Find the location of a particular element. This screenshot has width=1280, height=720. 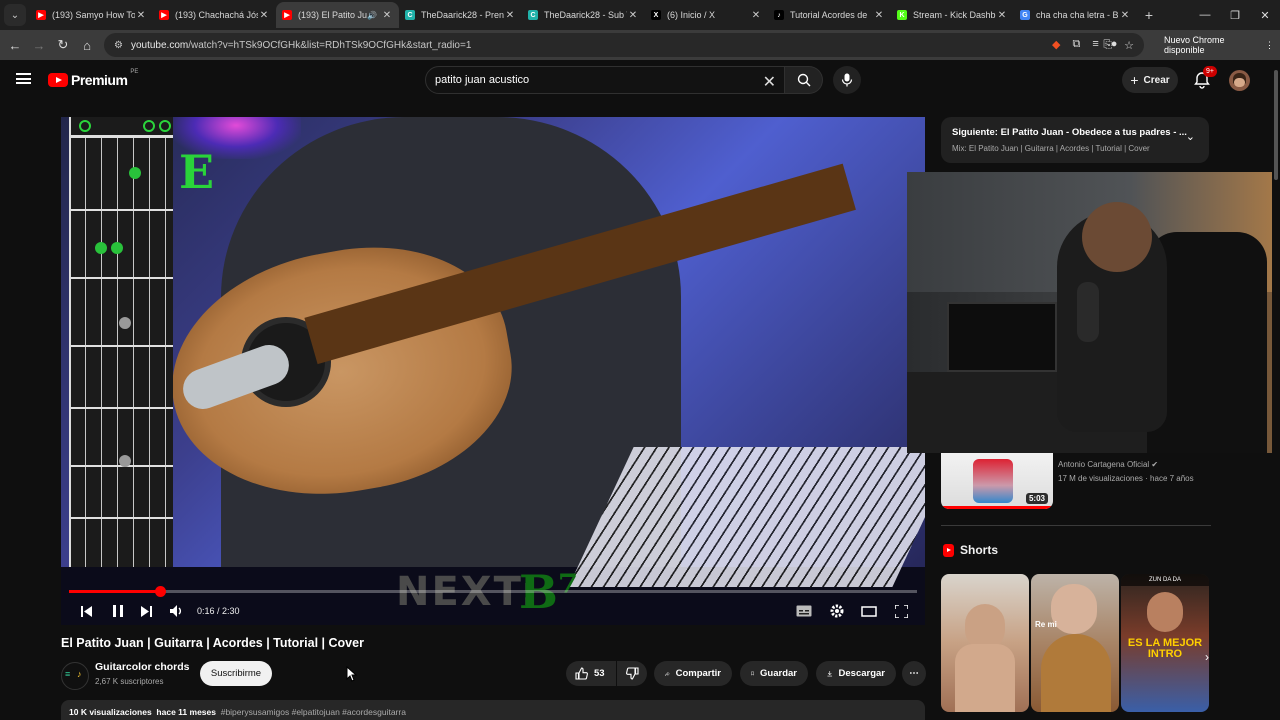

up-next-prefix: Siguiente: is located at coordinates (975, 132).